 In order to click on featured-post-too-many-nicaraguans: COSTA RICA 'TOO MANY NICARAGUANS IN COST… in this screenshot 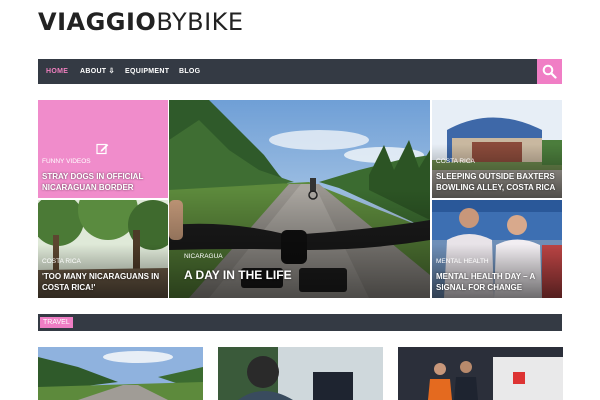, I will do `click(103, 249)`.